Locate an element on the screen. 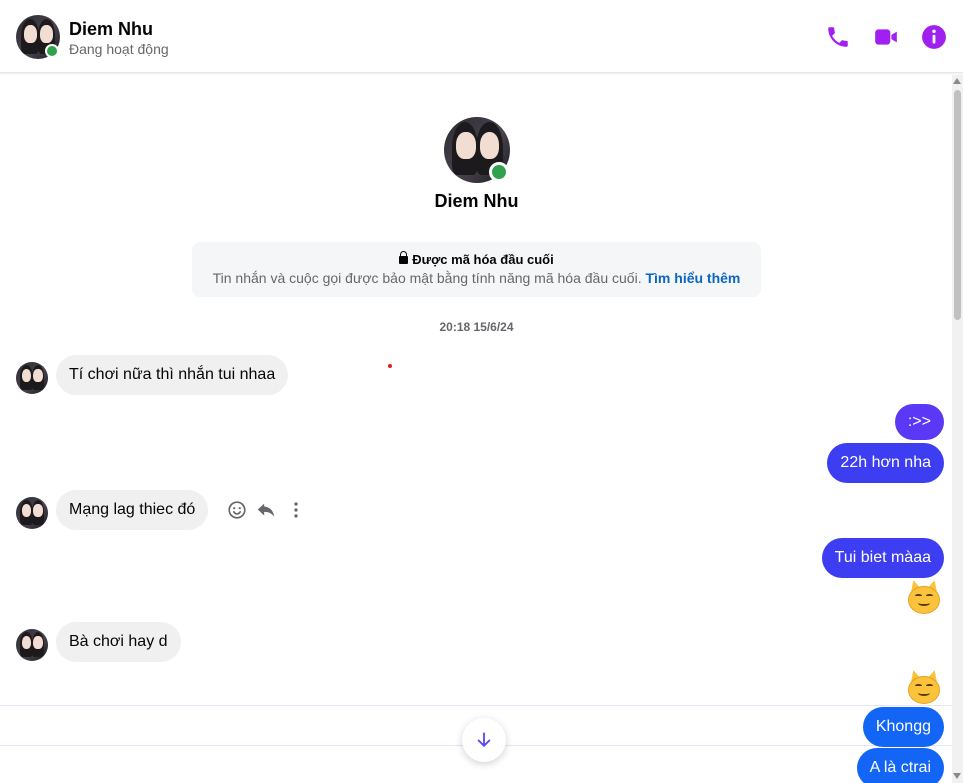 The height and width of the screenshot is (783, 963). scroll-up-arrow is located at coordinates (957, 81).